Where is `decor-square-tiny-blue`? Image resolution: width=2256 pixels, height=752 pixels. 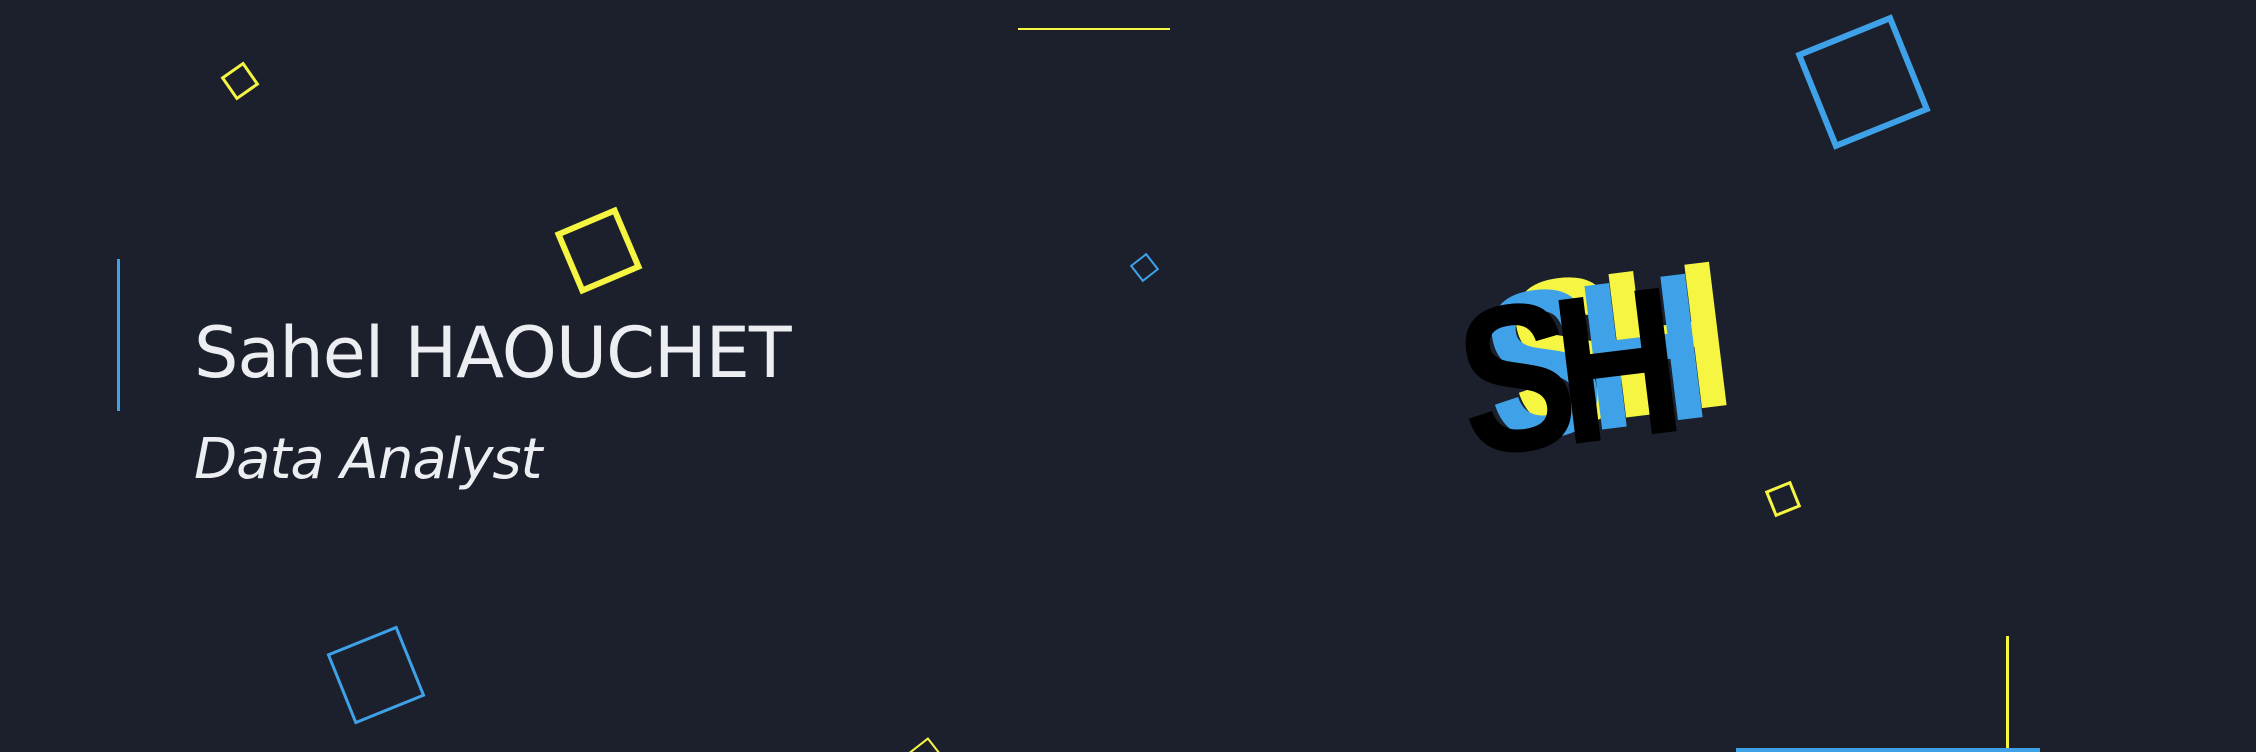 decor-square-tiny-blue is located at coordinates (1144, 267).